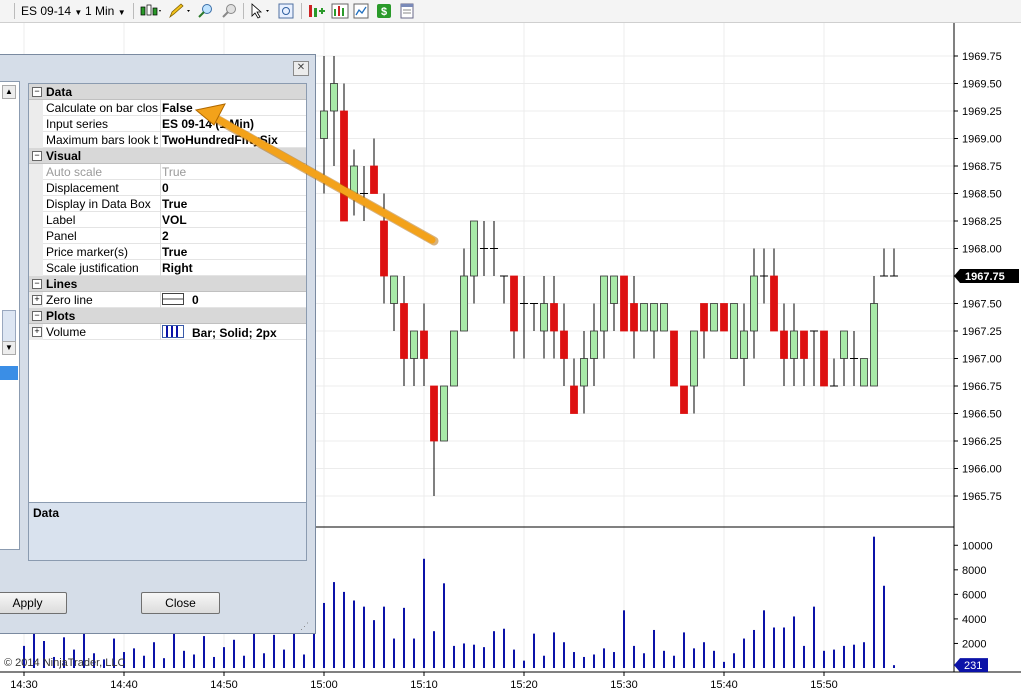 The image size is (1021, 698). I want to click on property-name: Input series, so click(77, 124).